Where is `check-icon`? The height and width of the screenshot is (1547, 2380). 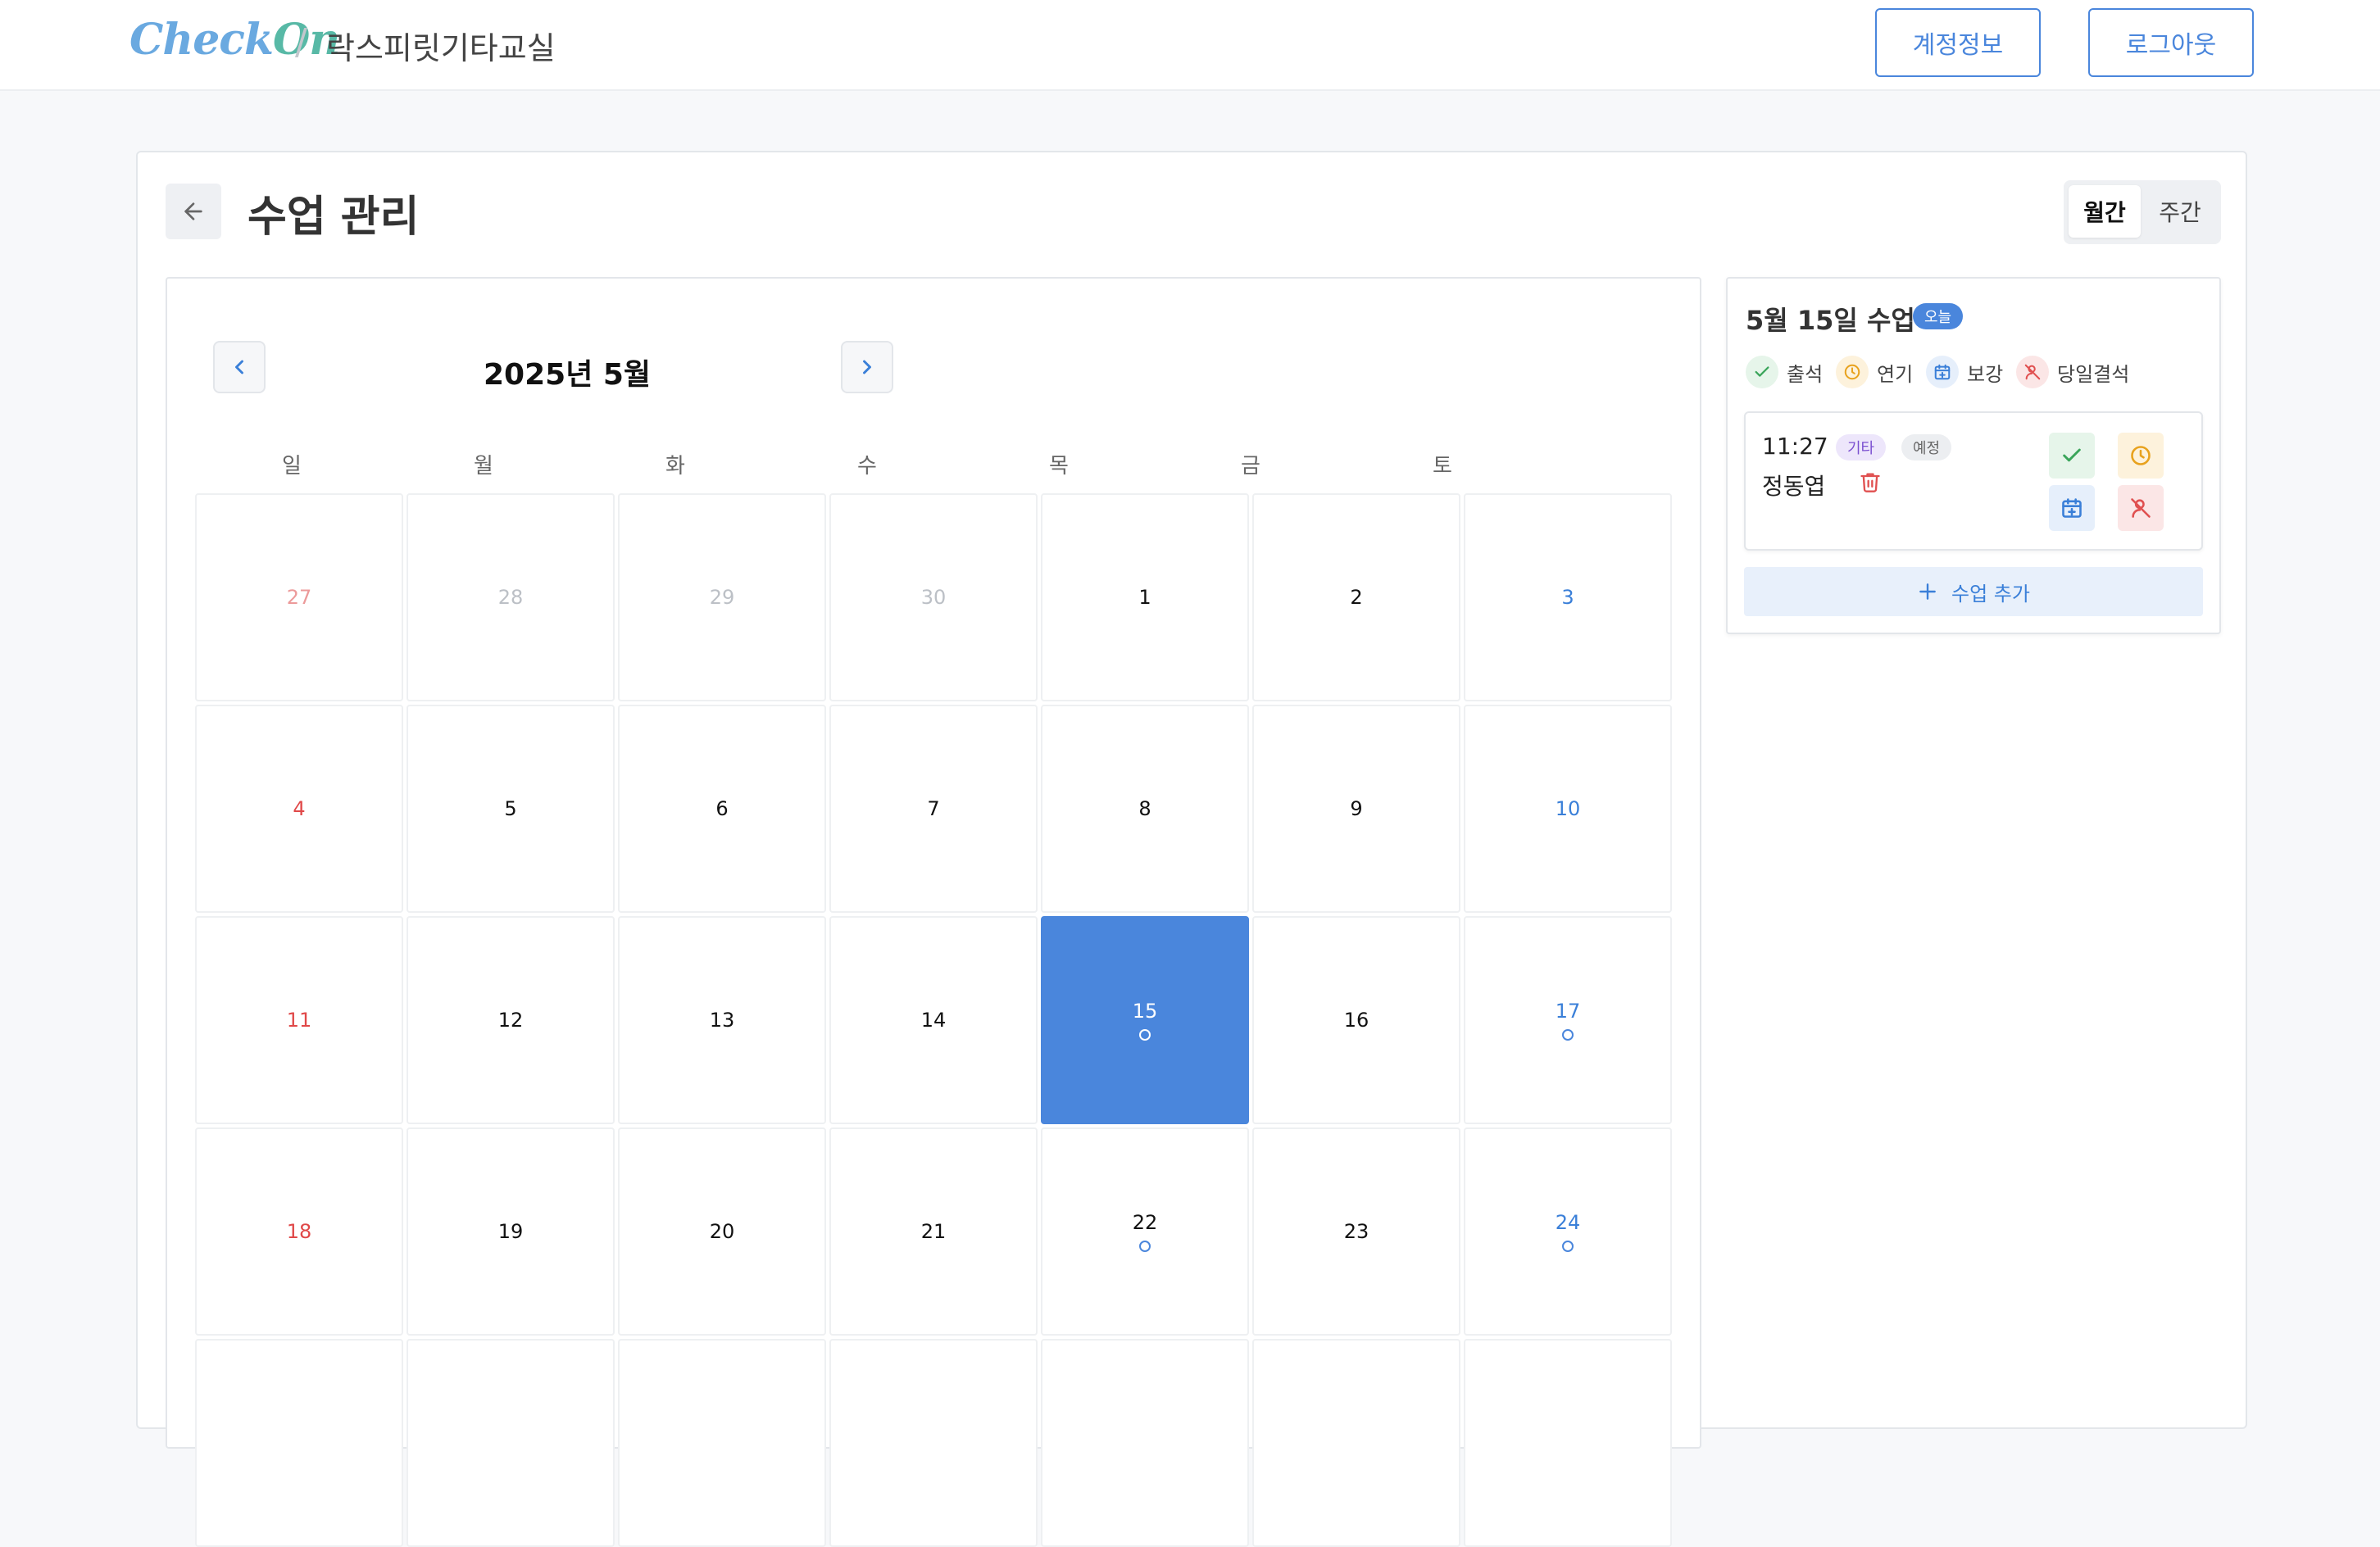
check-icon is located at coordinates (2072, 455).